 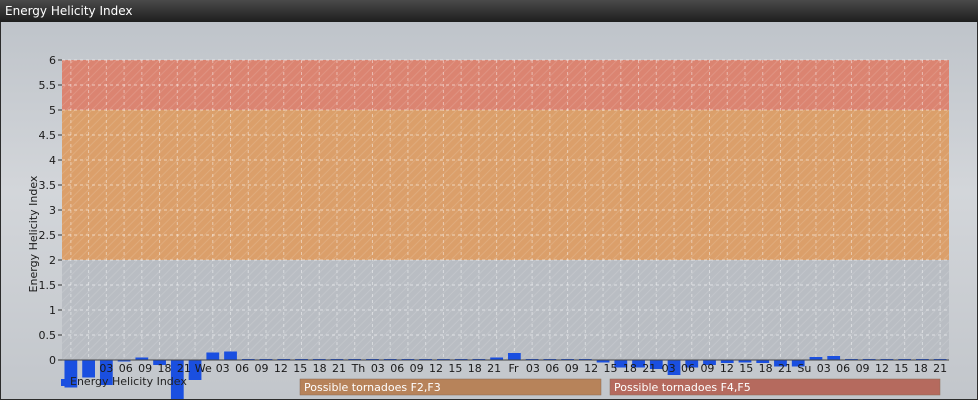 I want to click on y-tick-label: 4, so click(x=52, y=160).